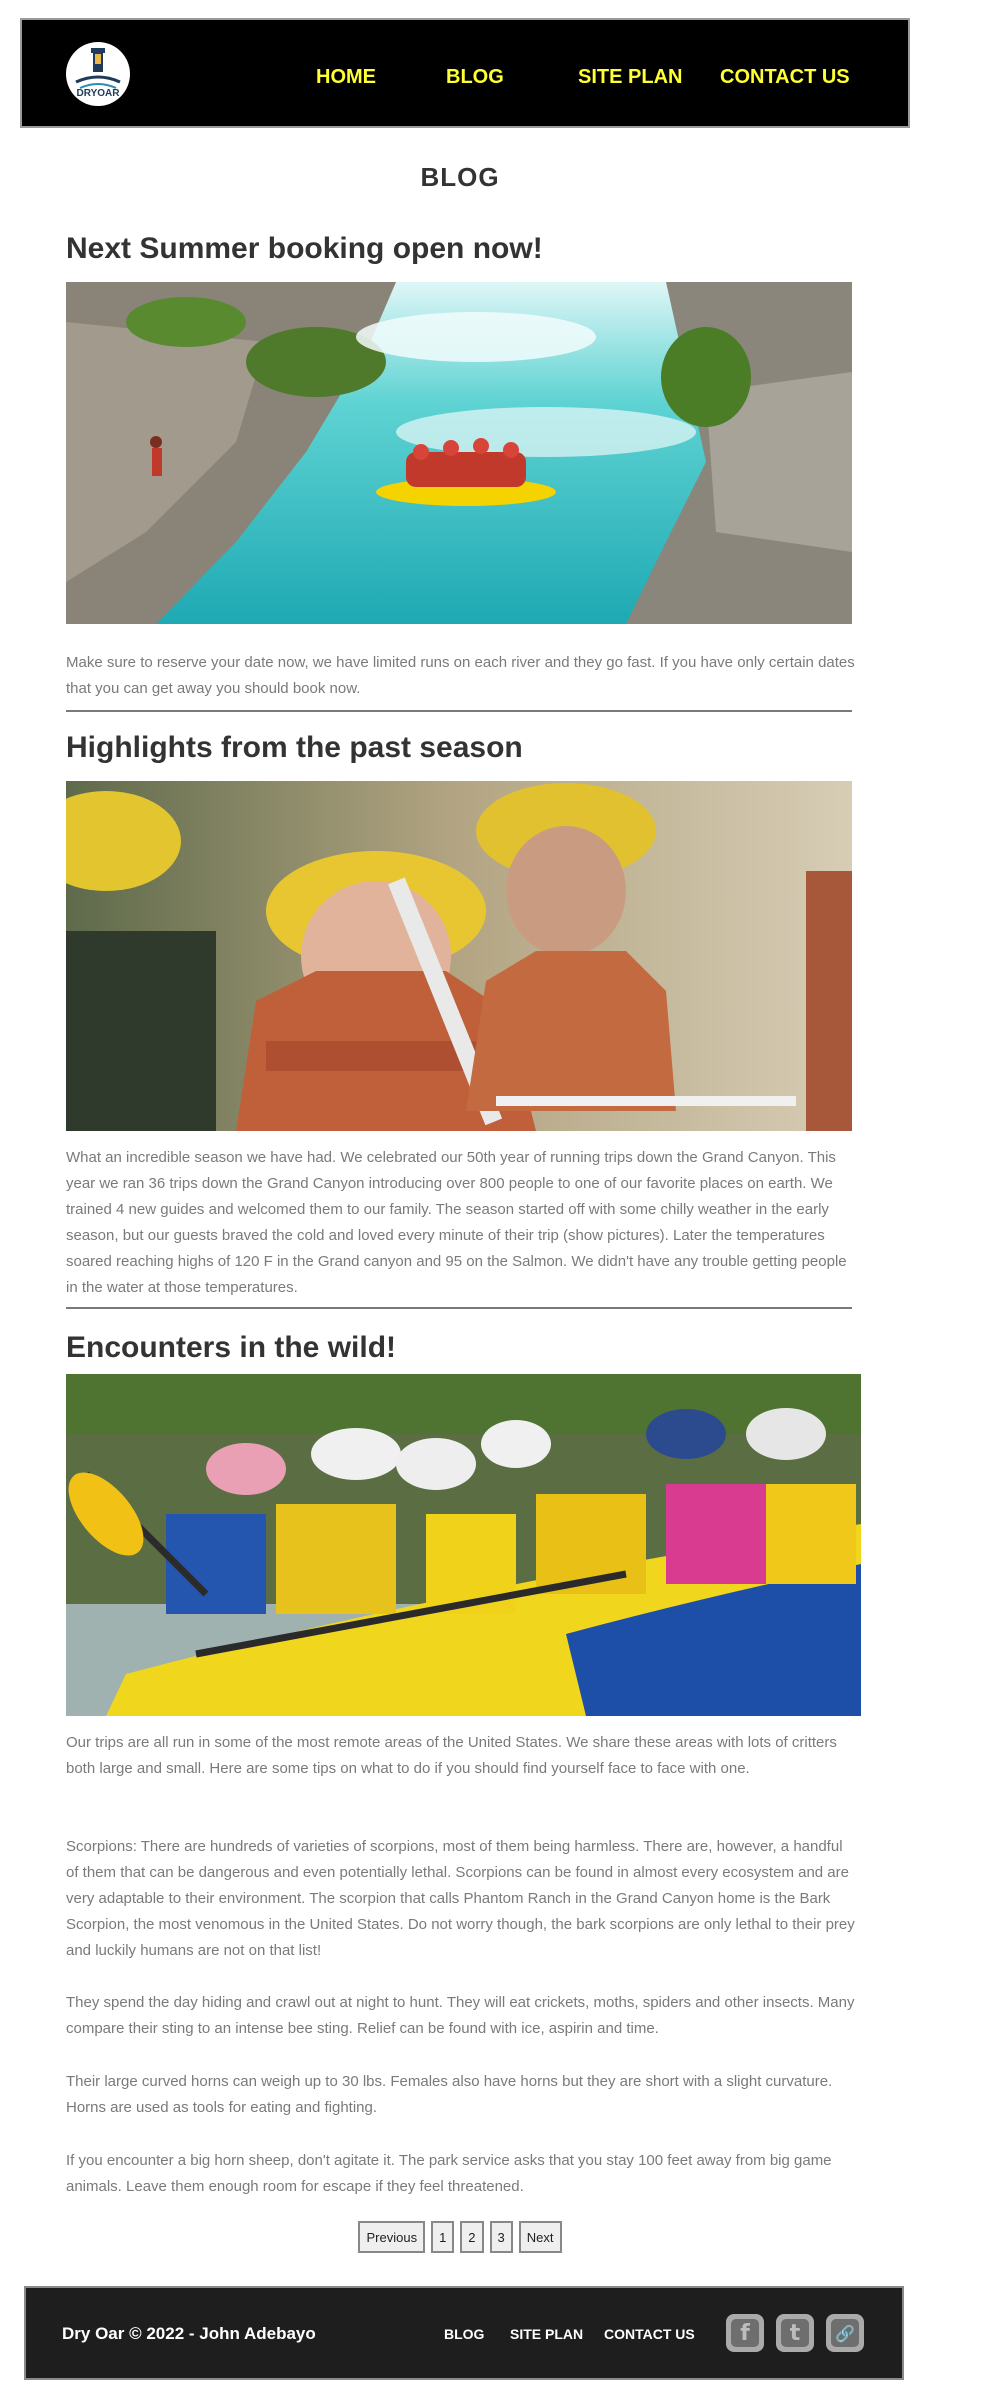 The height and width of the screenshot is (2385, 1008). Describe the element at coordinates (294, 747) in the screenshot. I see `post-title: Highlights from the past season` at that location.